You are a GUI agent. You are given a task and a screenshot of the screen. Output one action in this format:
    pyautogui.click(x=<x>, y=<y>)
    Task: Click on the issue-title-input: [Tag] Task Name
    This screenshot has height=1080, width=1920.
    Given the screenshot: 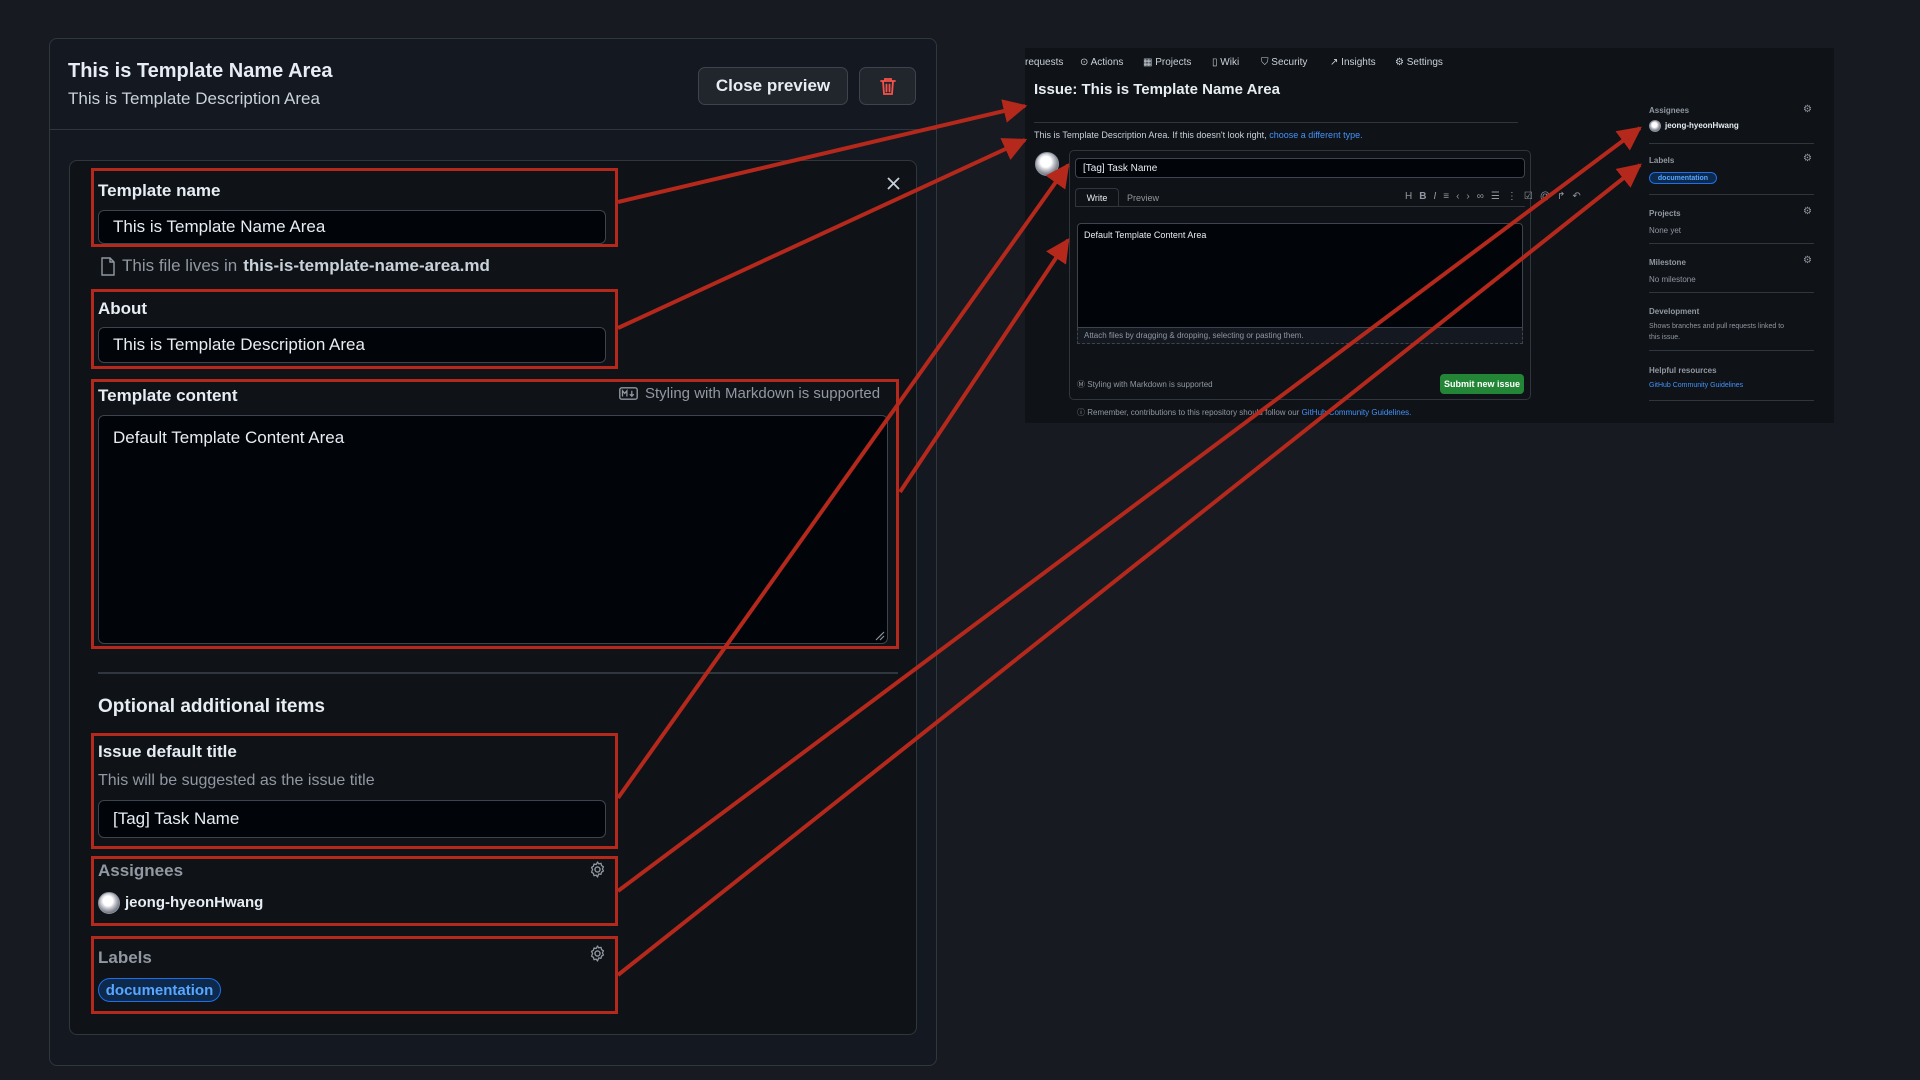 What is the action you would take?
    pyautogui.click(x=352, y=819)
    